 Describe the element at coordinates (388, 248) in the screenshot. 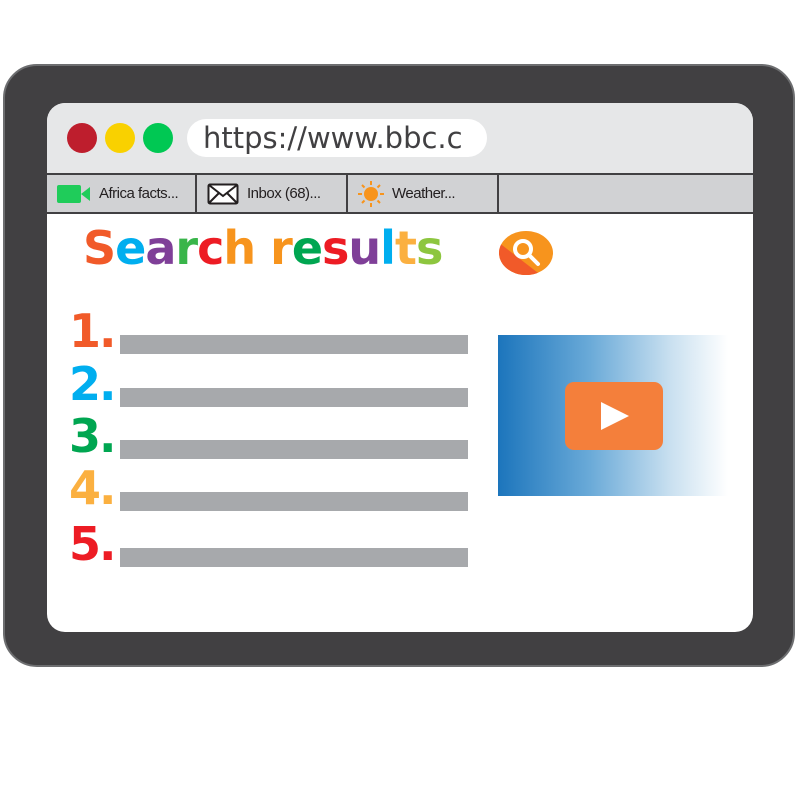

I see `heading-letter: l` at that location.